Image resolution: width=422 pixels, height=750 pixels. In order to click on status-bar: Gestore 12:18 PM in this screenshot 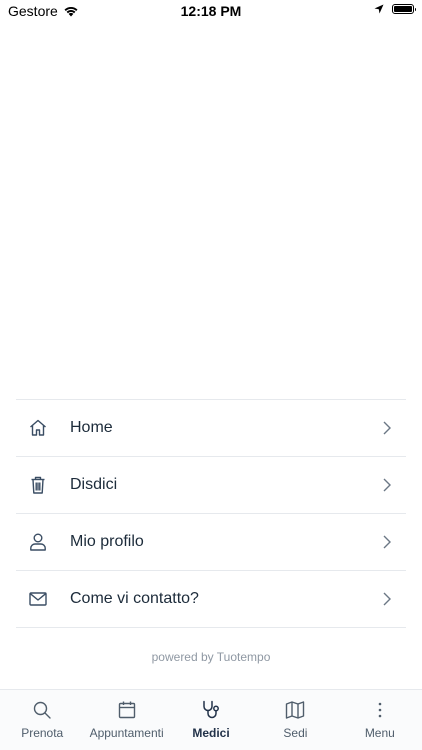, I will do `click(211, 11)`.